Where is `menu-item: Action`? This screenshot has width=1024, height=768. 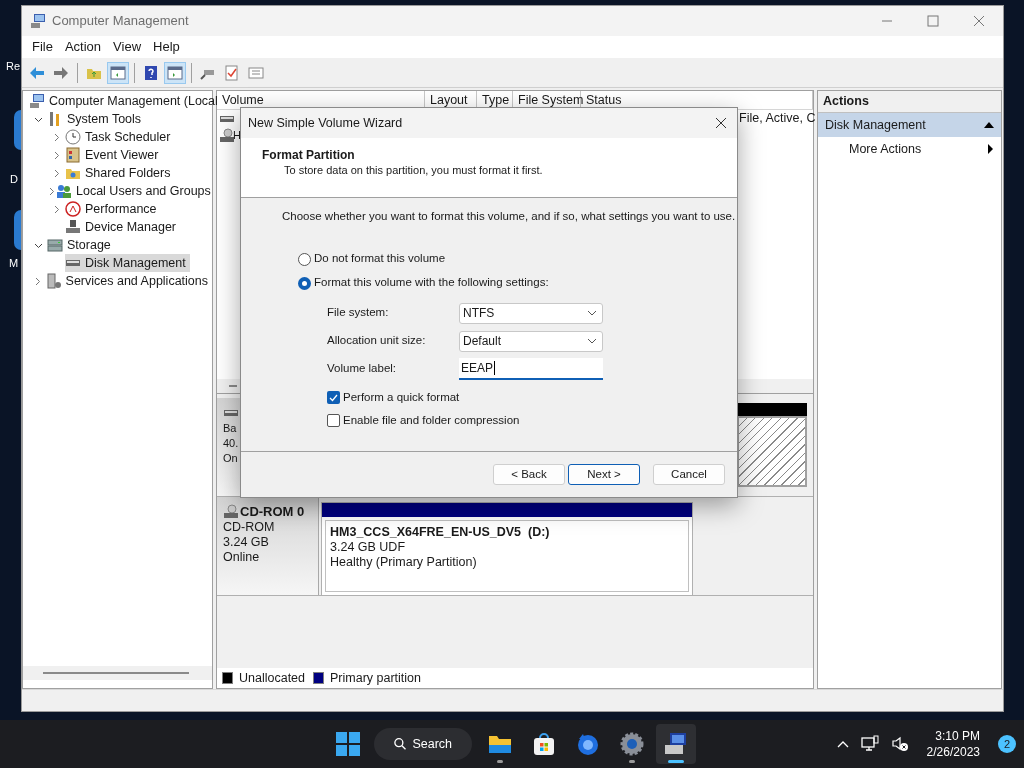
menu-item: Action is located at coordinates (83, 47).